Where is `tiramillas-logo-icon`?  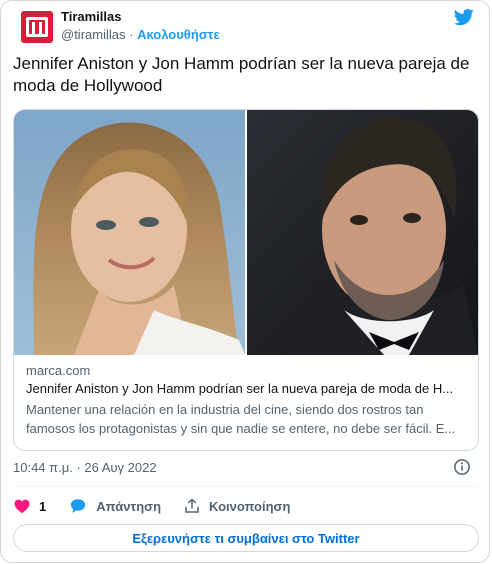
tiramillas-logo-icon is located at coordinates (37, 27).